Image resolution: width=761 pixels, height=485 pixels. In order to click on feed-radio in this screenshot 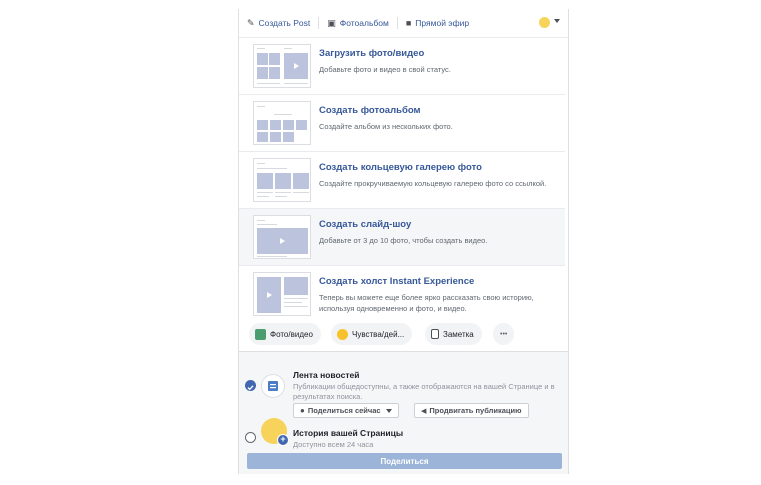, I will do `click(250, 385)`.